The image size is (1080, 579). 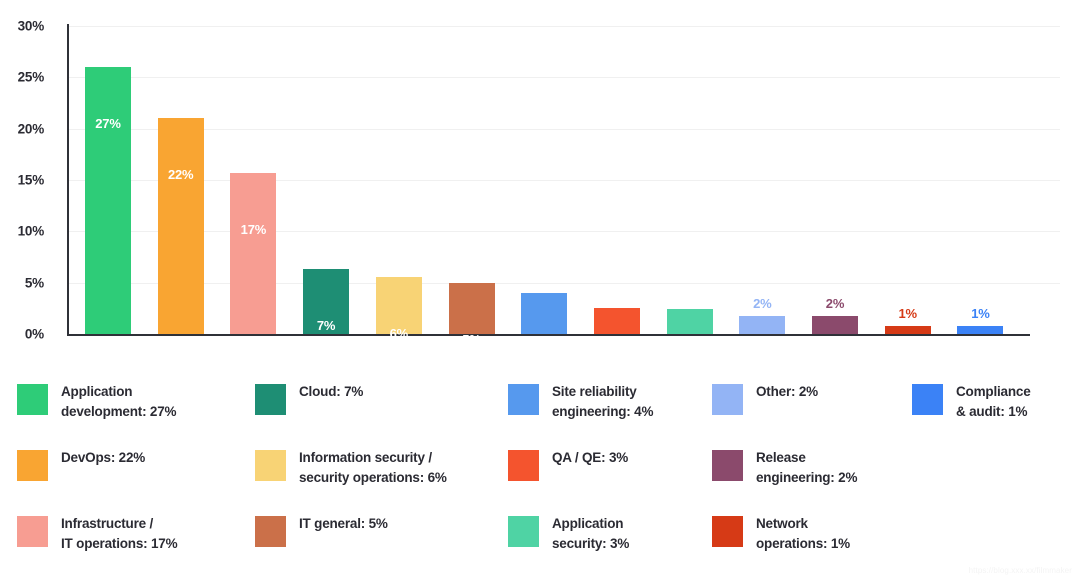 I want to click on y-axis-tick-label: 20%, so click(x=31, y=129).